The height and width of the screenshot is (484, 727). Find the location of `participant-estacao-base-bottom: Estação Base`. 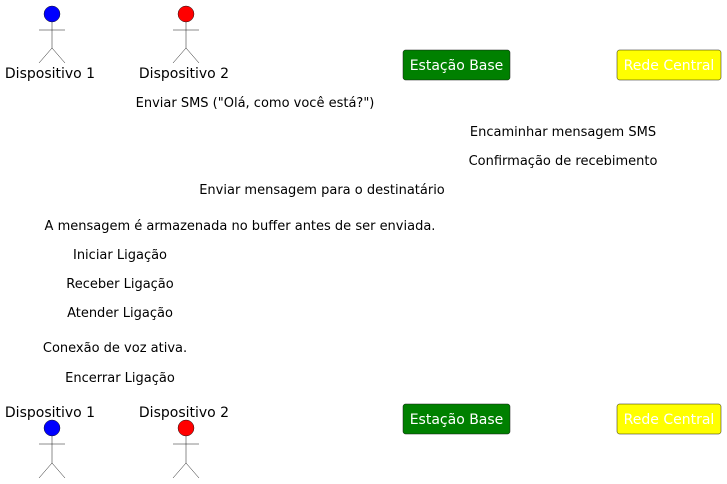

participant-estacao-base-bottom: Estação Base is located at coordinates (456, 419).